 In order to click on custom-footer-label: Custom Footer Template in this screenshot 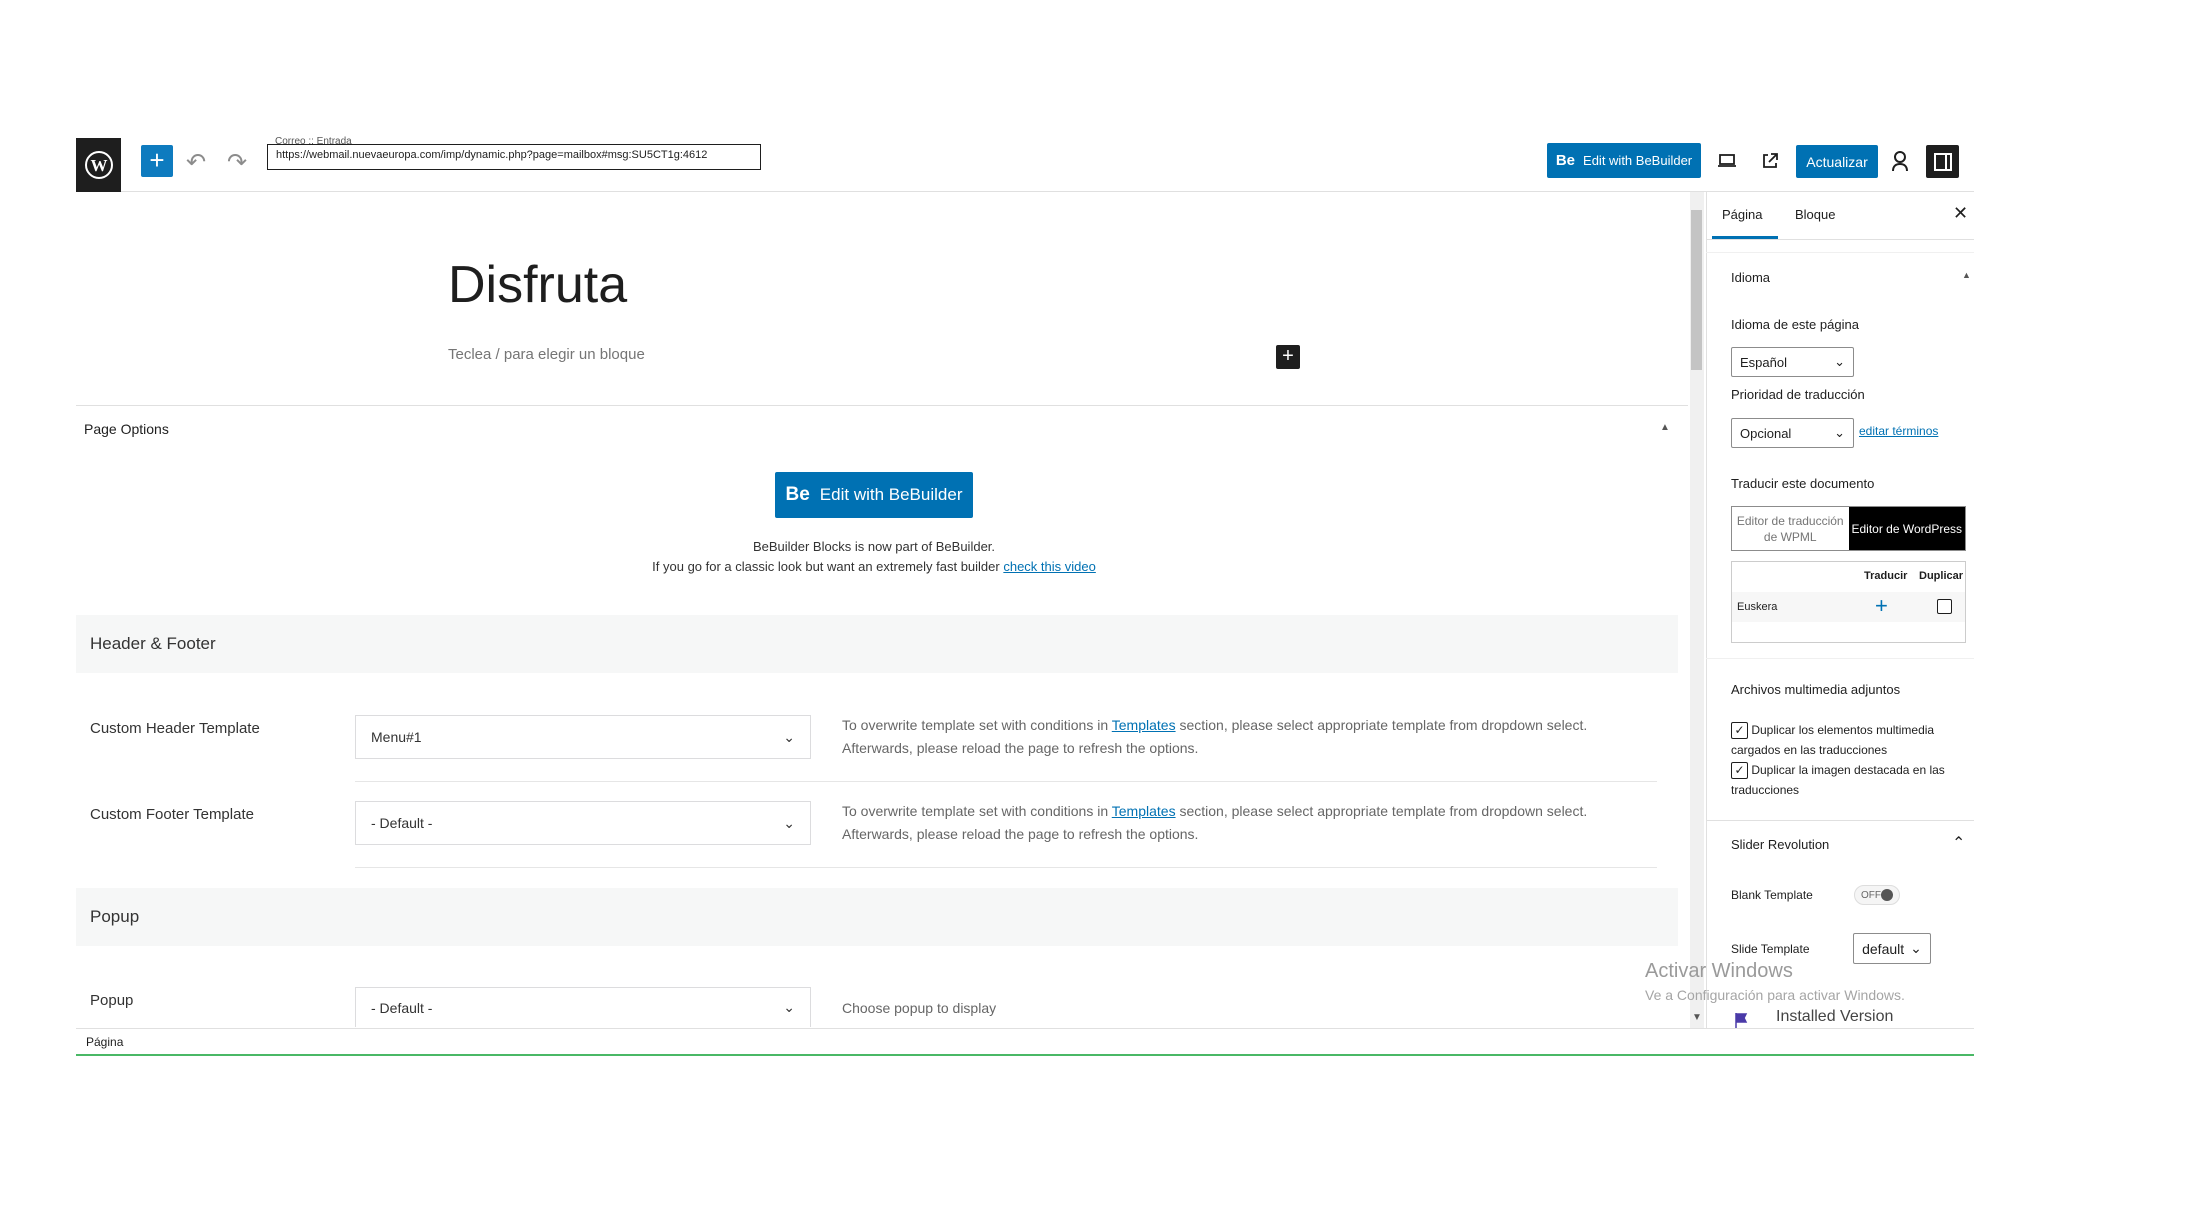, I will do `click(172, 814)`.